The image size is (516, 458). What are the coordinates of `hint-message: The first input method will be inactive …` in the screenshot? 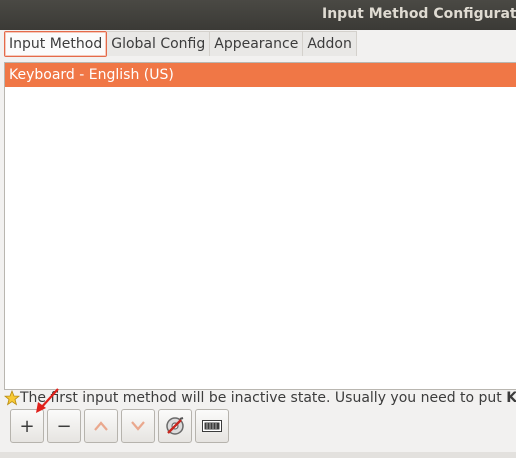 It's located at (260, 398).